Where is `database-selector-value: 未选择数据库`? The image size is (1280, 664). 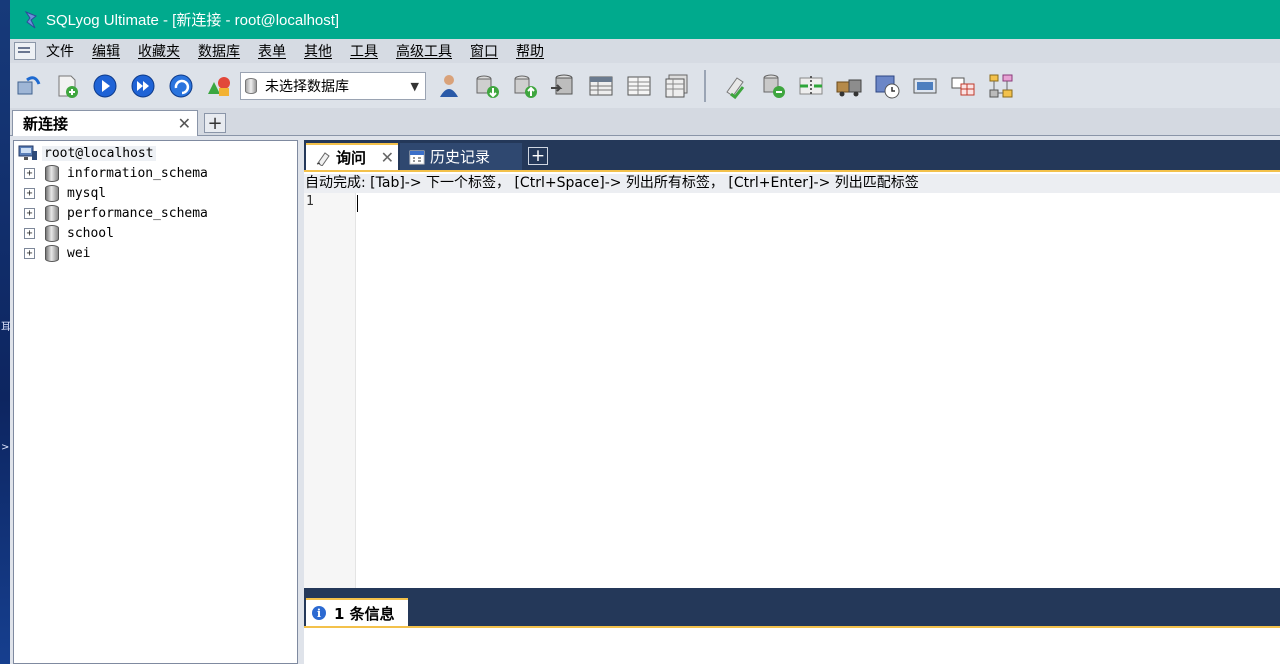
database-selector-value: 未选择数据库 is located at coordinates (307, 86).